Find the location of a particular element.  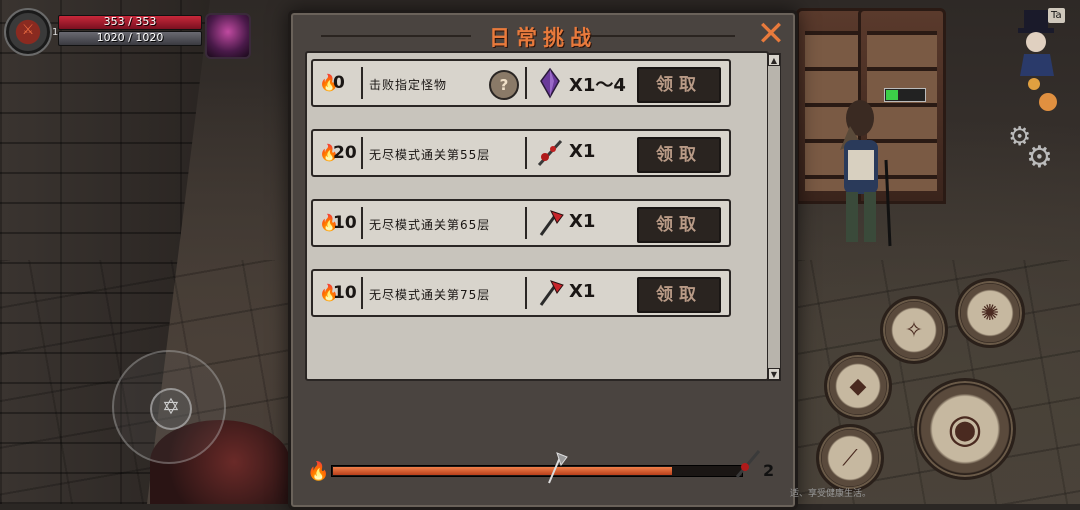

battery-icon is located at coordinates (905, 95).